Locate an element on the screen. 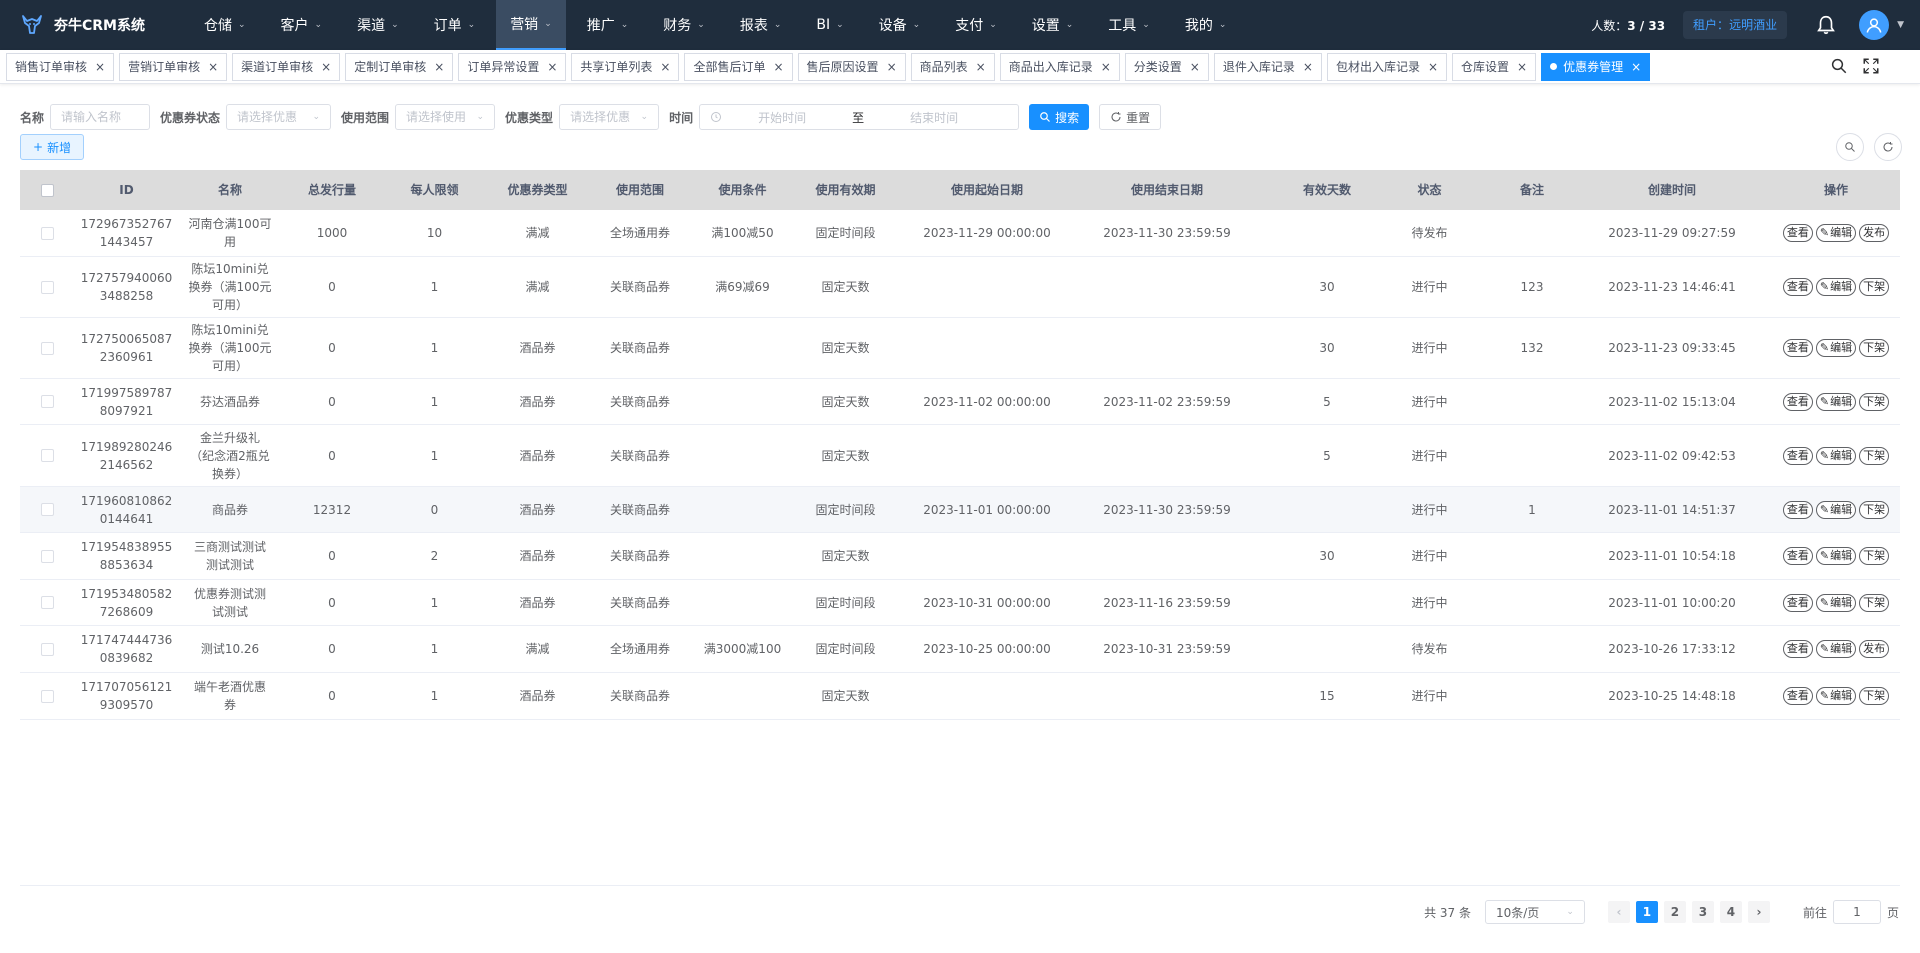 Image resolution: width=1920 pixels, height=953 pixels. tab-item: 包材出入库记录 × is located at coordinates (1387, 66).